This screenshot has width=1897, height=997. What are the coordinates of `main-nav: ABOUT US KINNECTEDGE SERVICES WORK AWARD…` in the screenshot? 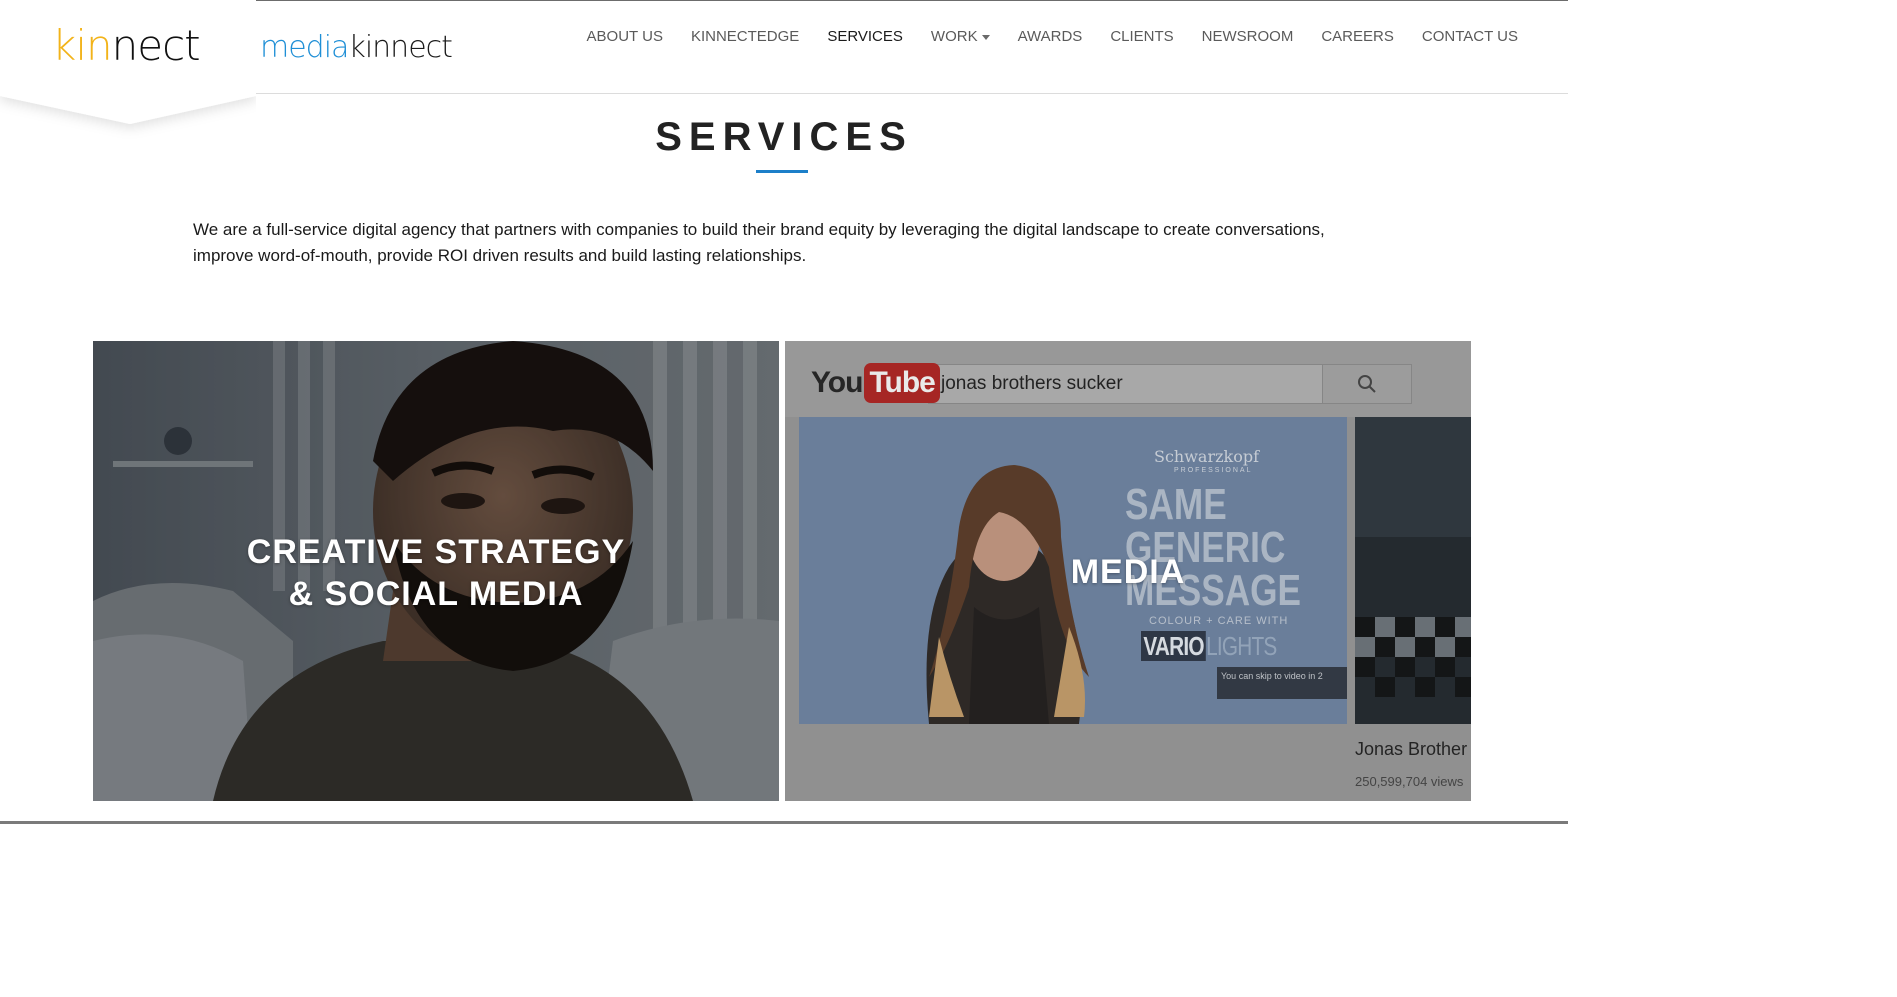 It's located at (1052, 37).